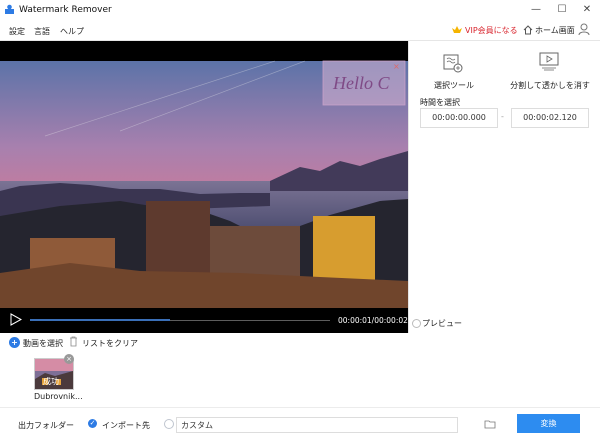 Image resolution: width=600 pixels, height=444 pixels. What do you see at coordinates (562, 10) in the screenshot?
I see `maximize-button: ☐` at bounding box center [562, 10].